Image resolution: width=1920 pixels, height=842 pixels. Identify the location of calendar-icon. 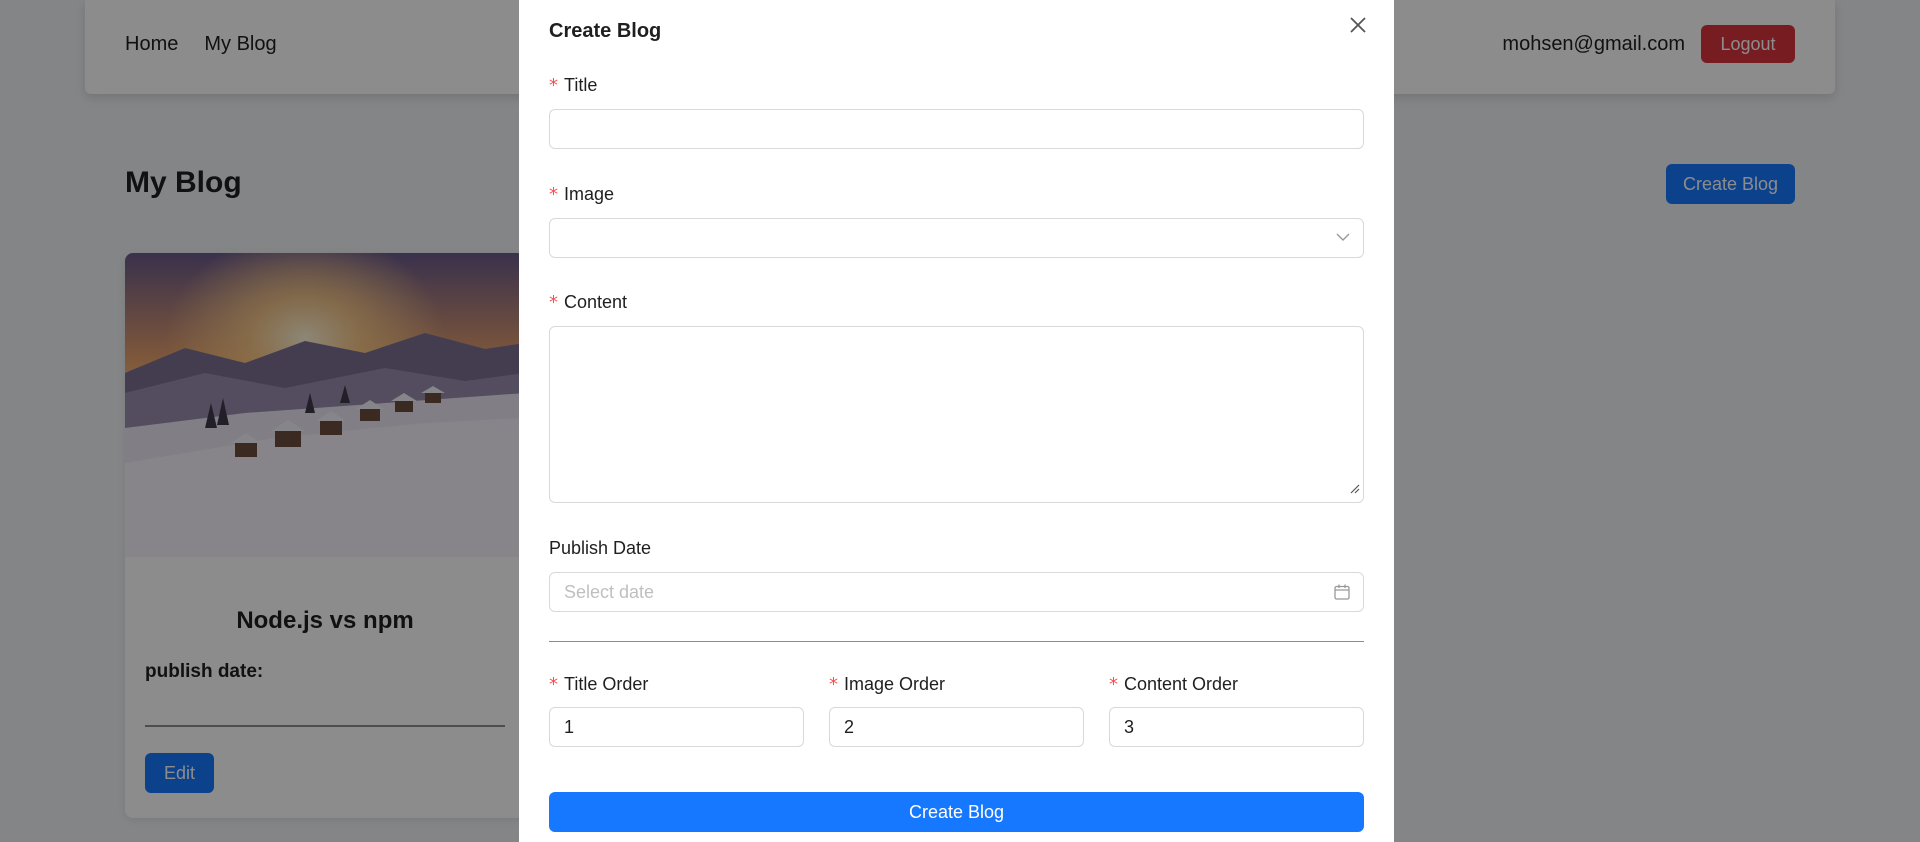
(1342, 594).